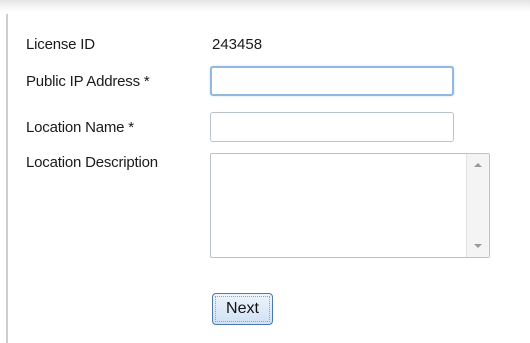 The height and width of the screenshot is (343, 530). I want to click on next-button: Next, so click(242, 309).